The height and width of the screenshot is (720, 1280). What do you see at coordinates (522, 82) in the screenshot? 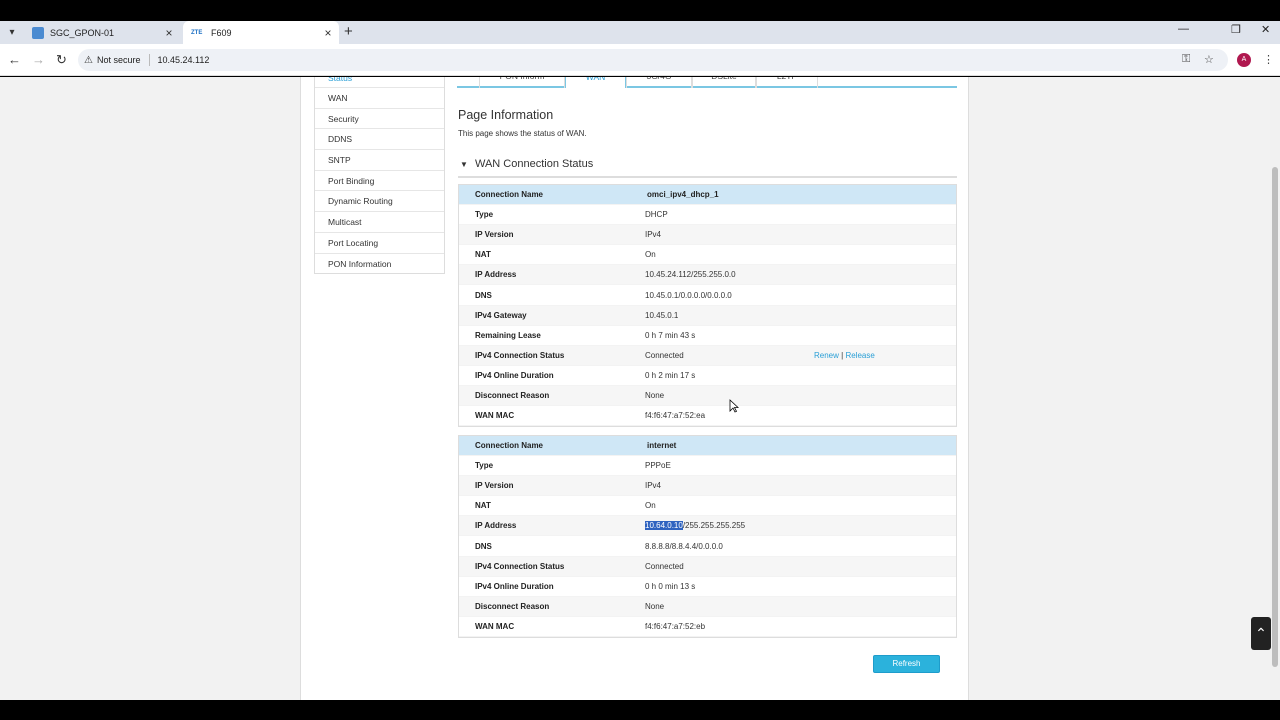
I see `tab-pon-inform: PON Inform` at bounding box center [522, 82].